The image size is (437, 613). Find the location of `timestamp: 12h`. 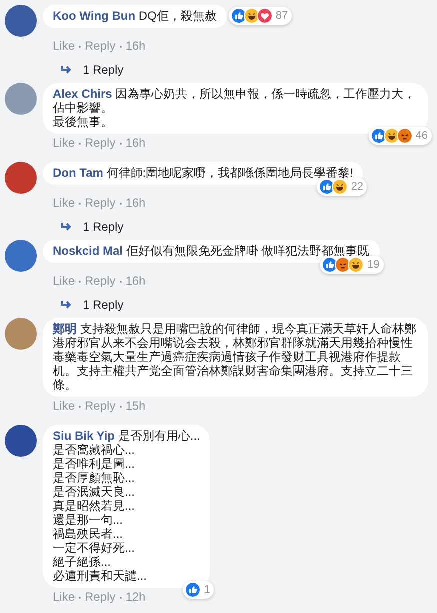

timestamp: 12h is located at coordinates (136, 597).